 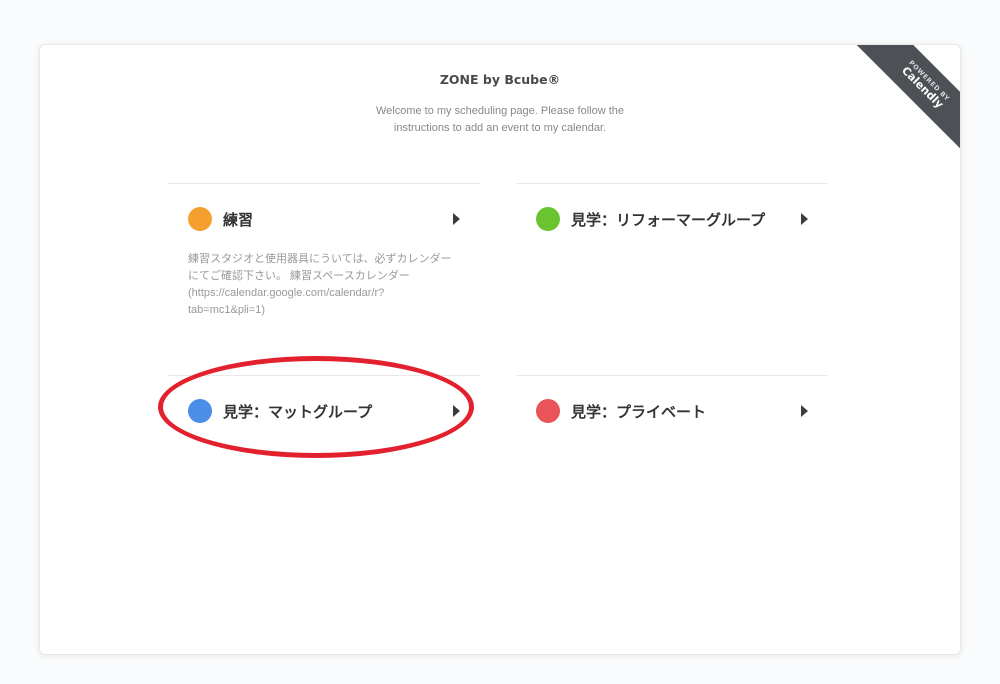 I want to click on event-header: 見学：プライベート, so click(x=672, y=411).